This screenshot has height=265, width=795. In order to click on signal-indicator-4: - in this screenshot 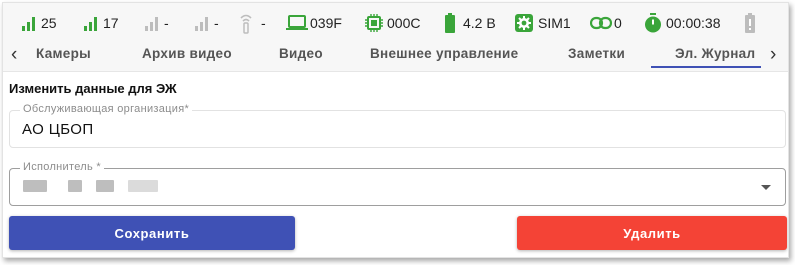, I will do `click(206, 23)`.